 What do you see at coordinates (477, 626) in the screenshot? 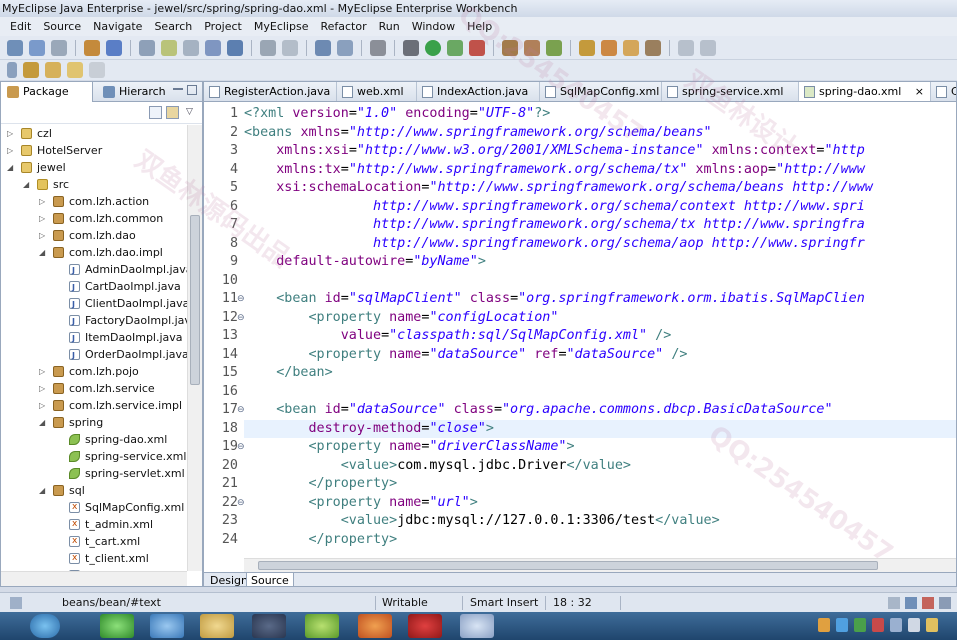
I see `word-icon` at bounding box center [477, 626].